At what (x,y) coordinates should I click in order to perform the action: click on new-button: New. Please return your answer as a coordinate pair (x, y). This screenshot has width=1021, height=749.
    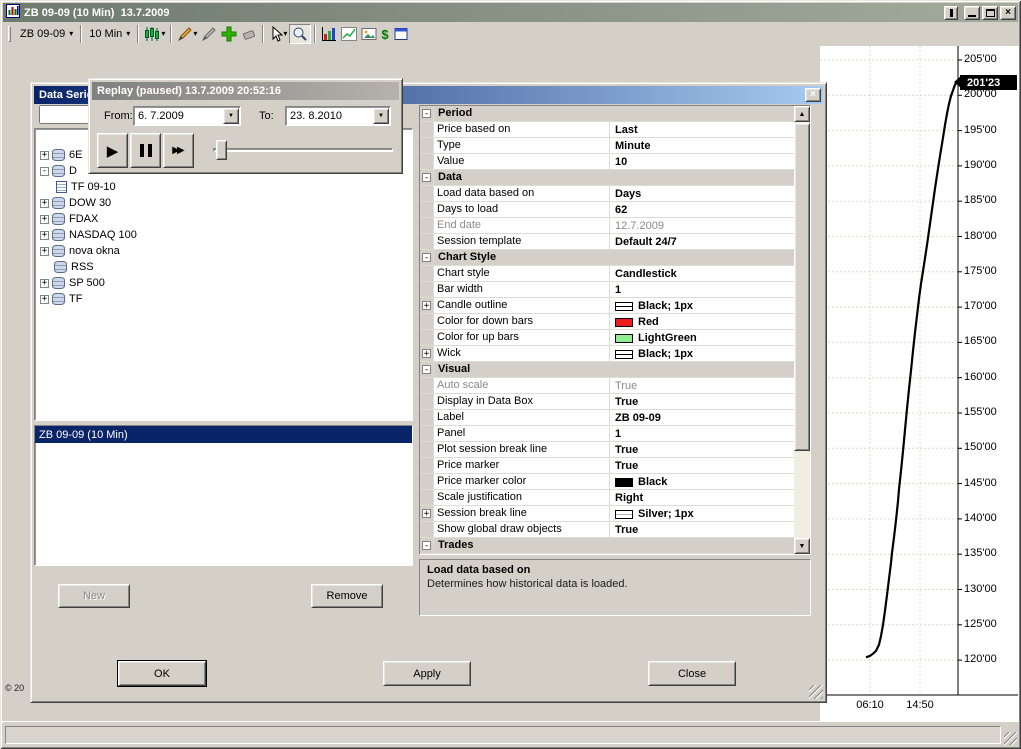
    Looking at the image, I should click on (94, 596).